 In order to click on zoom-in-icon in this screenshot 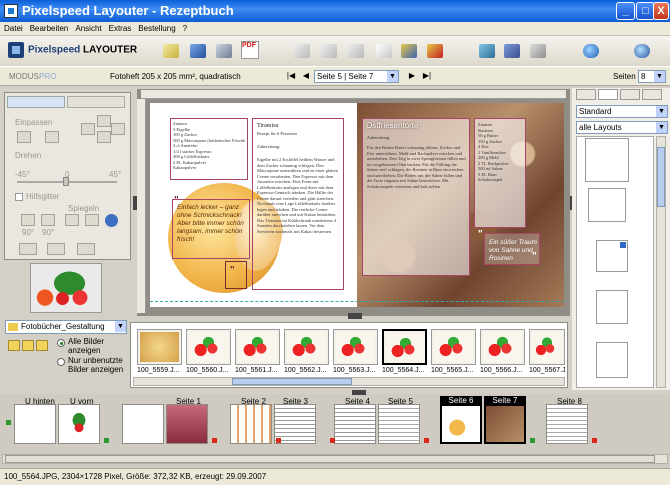, I will do `click(104, 121)`.